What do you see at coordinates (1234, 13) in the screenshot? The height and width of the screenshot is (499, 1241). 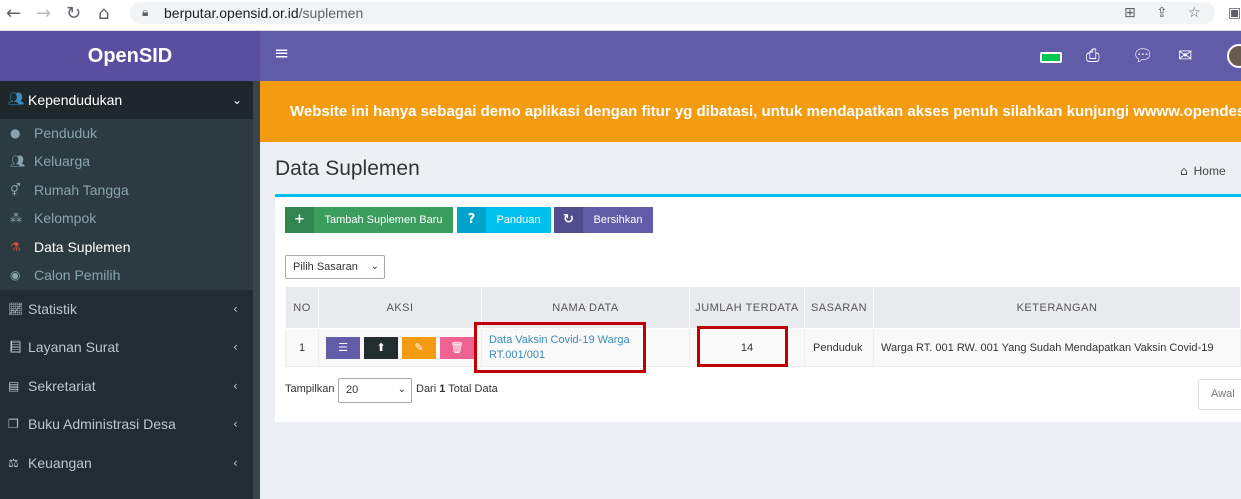 I see `extension-icon: ▣` at bounding box center [1234, 13].